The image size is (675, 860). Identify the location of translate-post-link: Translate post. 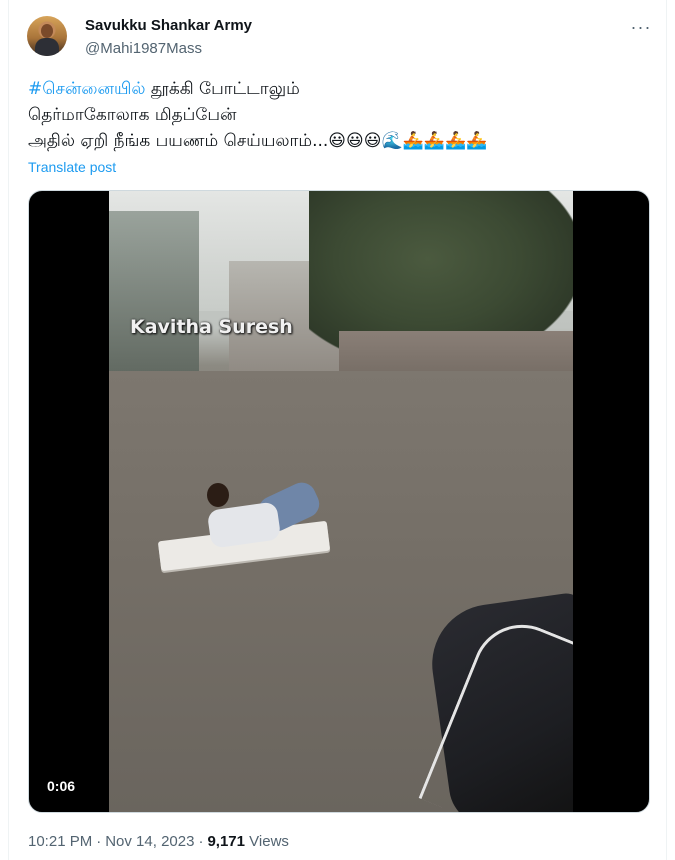
(72, 167).